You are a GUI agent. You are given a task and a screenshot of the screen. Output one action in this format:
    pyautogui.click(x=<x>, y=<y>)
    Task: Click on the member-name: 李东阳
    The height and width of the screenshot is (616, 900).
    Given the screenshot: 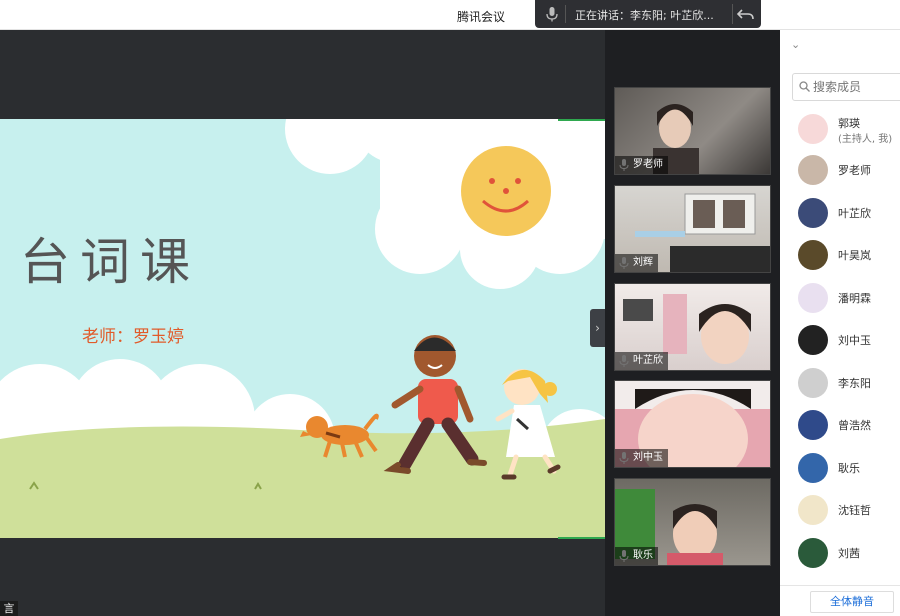 What is the action you would take?
    pyautogui.click(x=854, y=383)
    